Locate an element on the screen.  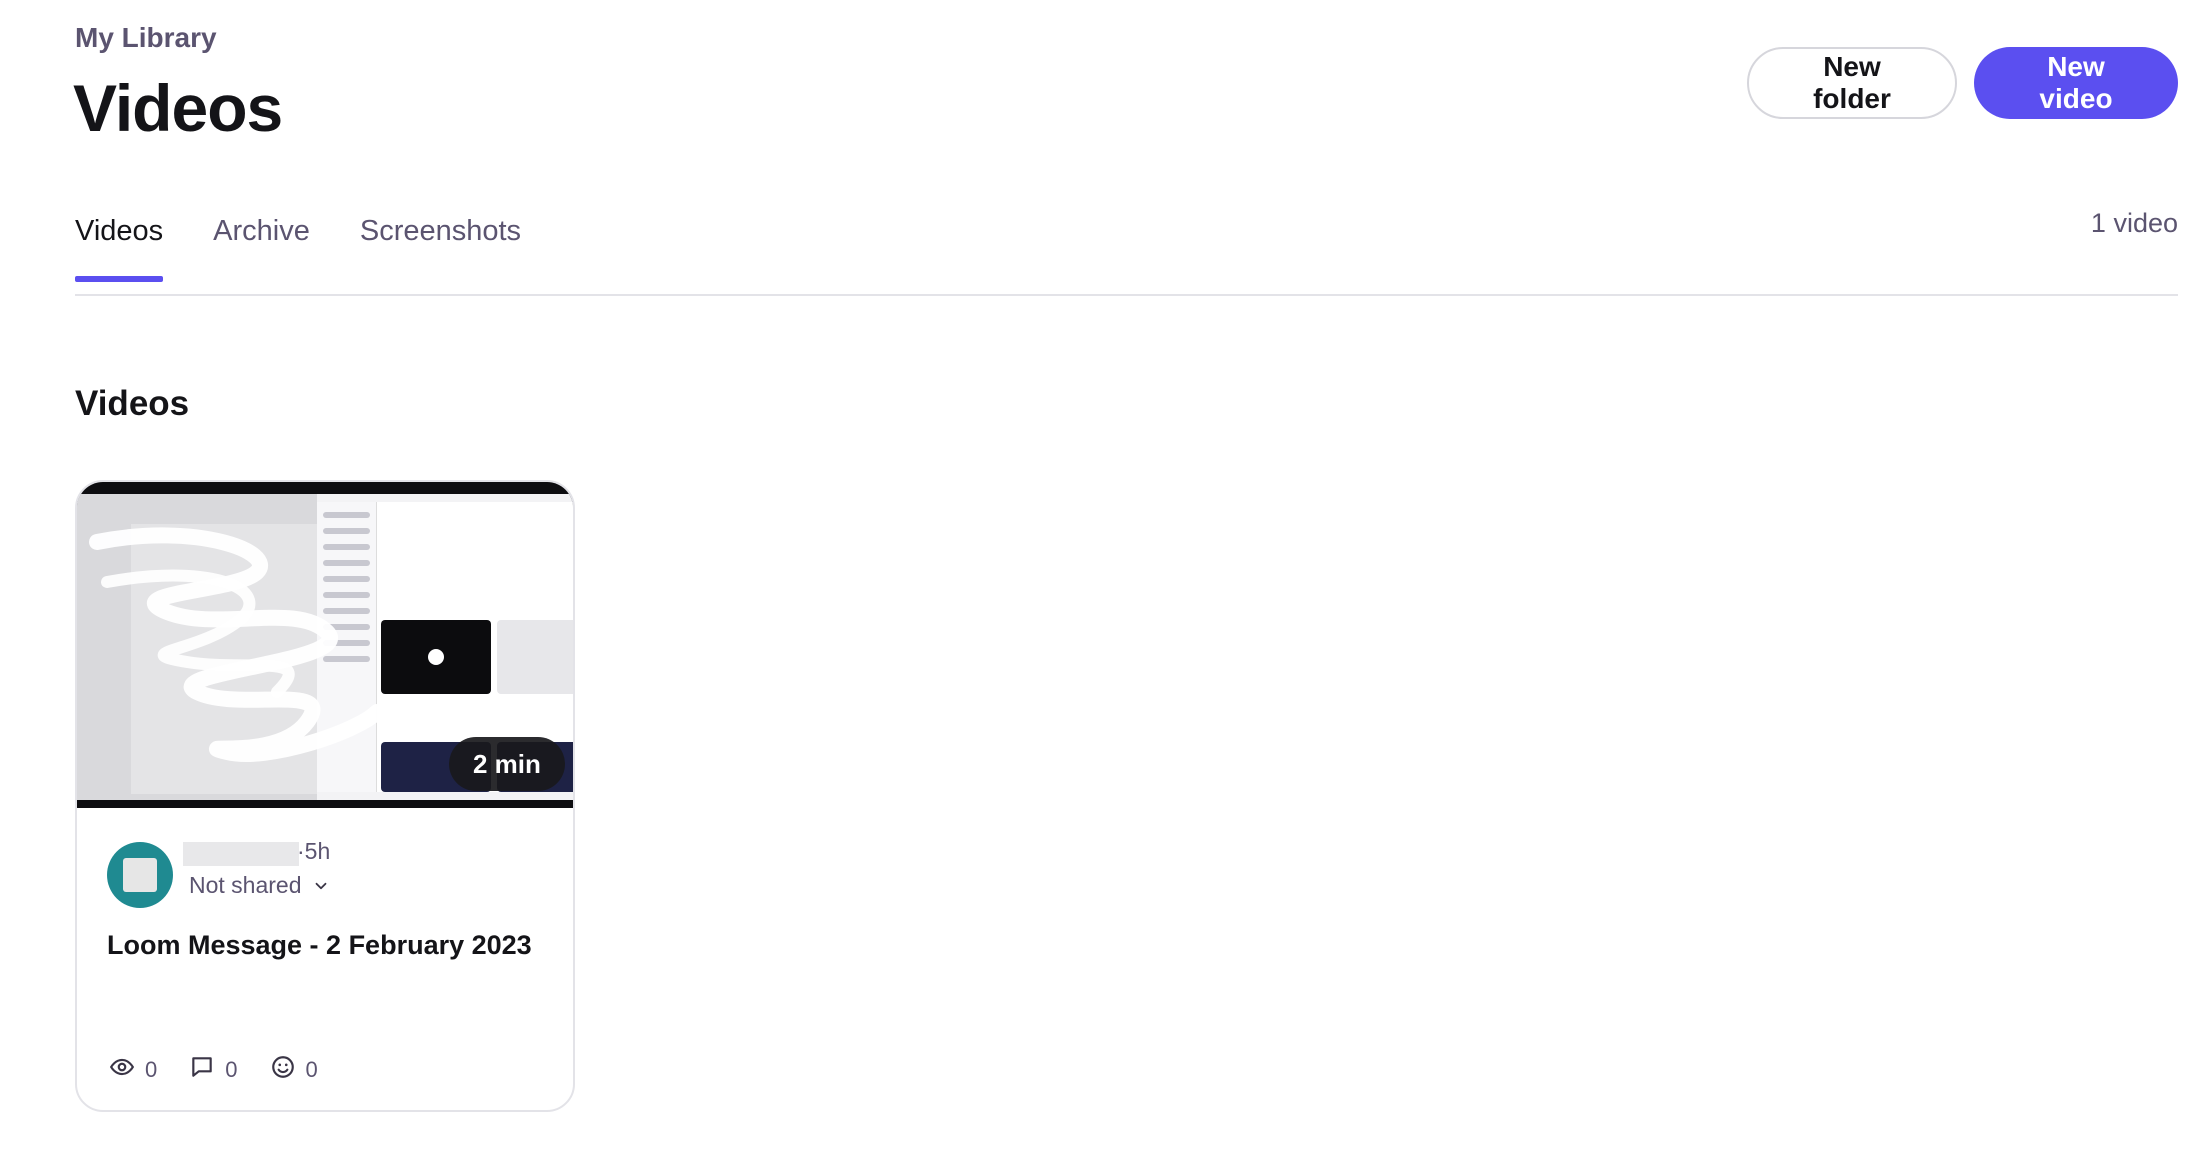
video-title: Loom Message - 2 February 2023 is located at coordinates (319, 945).